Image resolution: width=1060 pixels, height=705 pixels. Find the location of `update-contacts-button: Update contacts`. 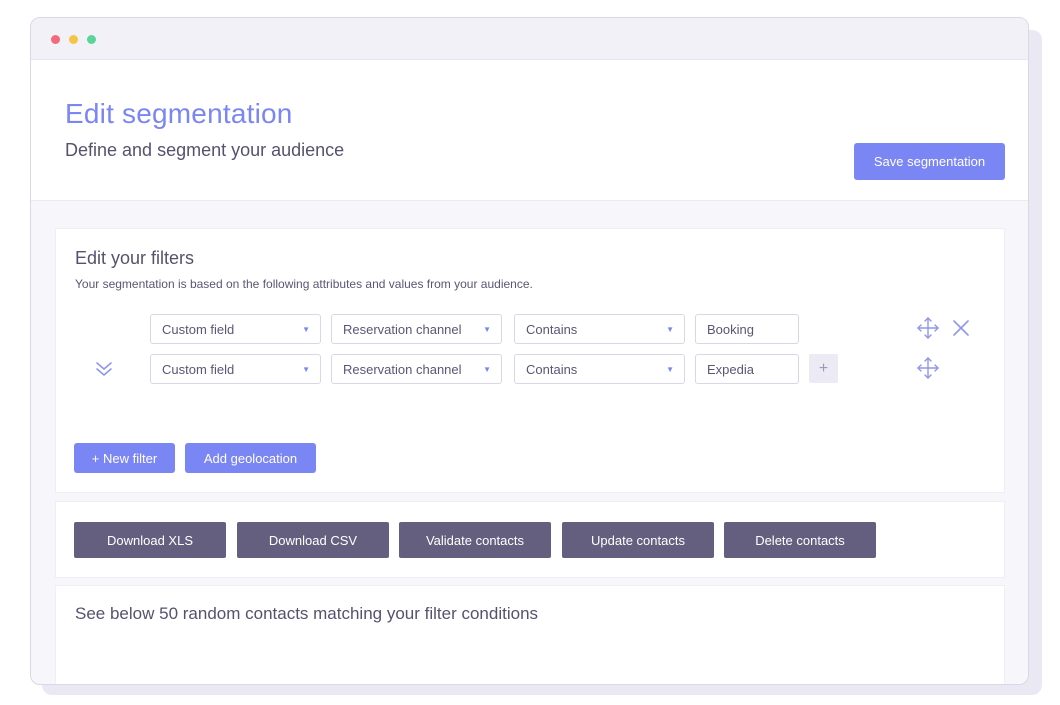

update-contacts-button: Update contacts is located at coordinates (638, 540).